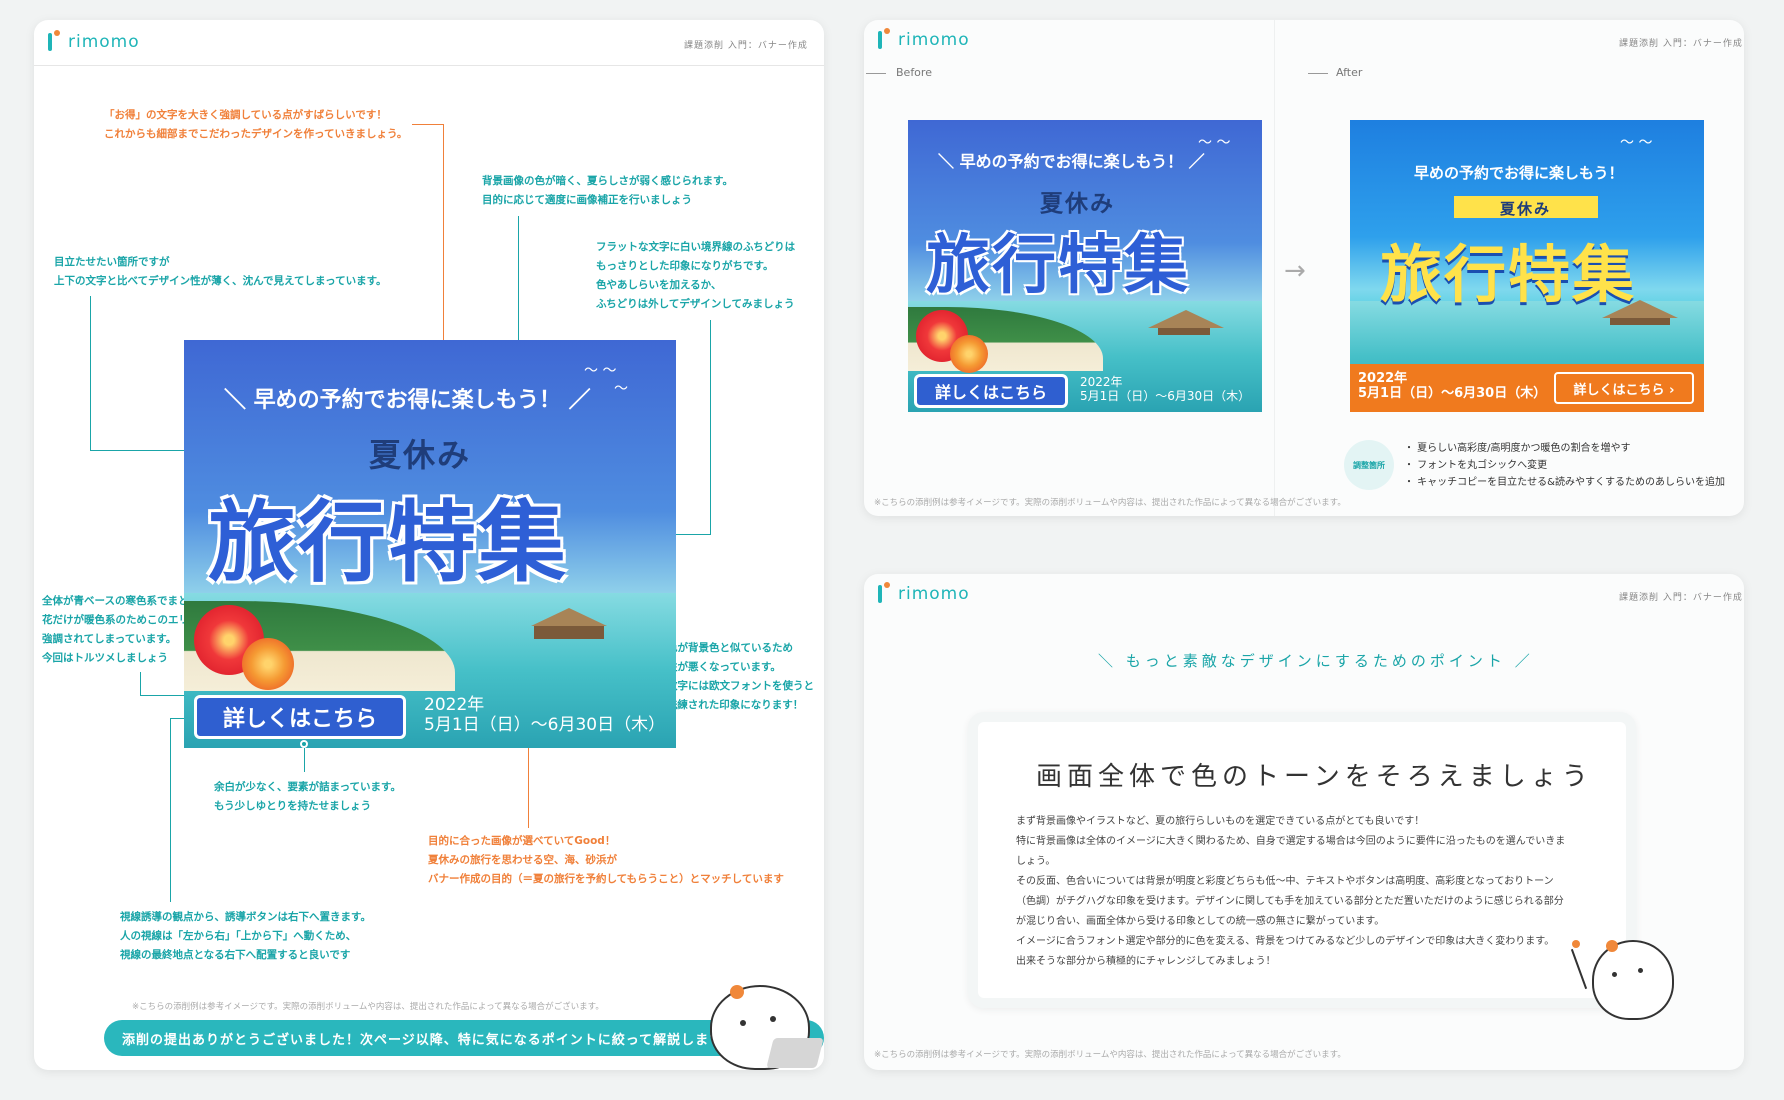  What do you see at coordinates (1349, 72) in the screenshot?
I see `after-label: After` at bounding box center [1349, 72].